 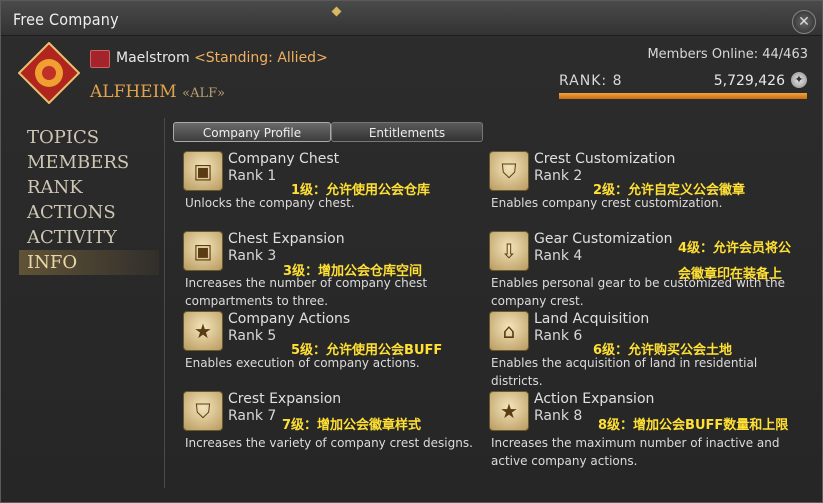 What do you see at coordinates (411, 18) in the screenshot?
I see `title-bar: Free Company ✕` at bounding box center [411, 18].